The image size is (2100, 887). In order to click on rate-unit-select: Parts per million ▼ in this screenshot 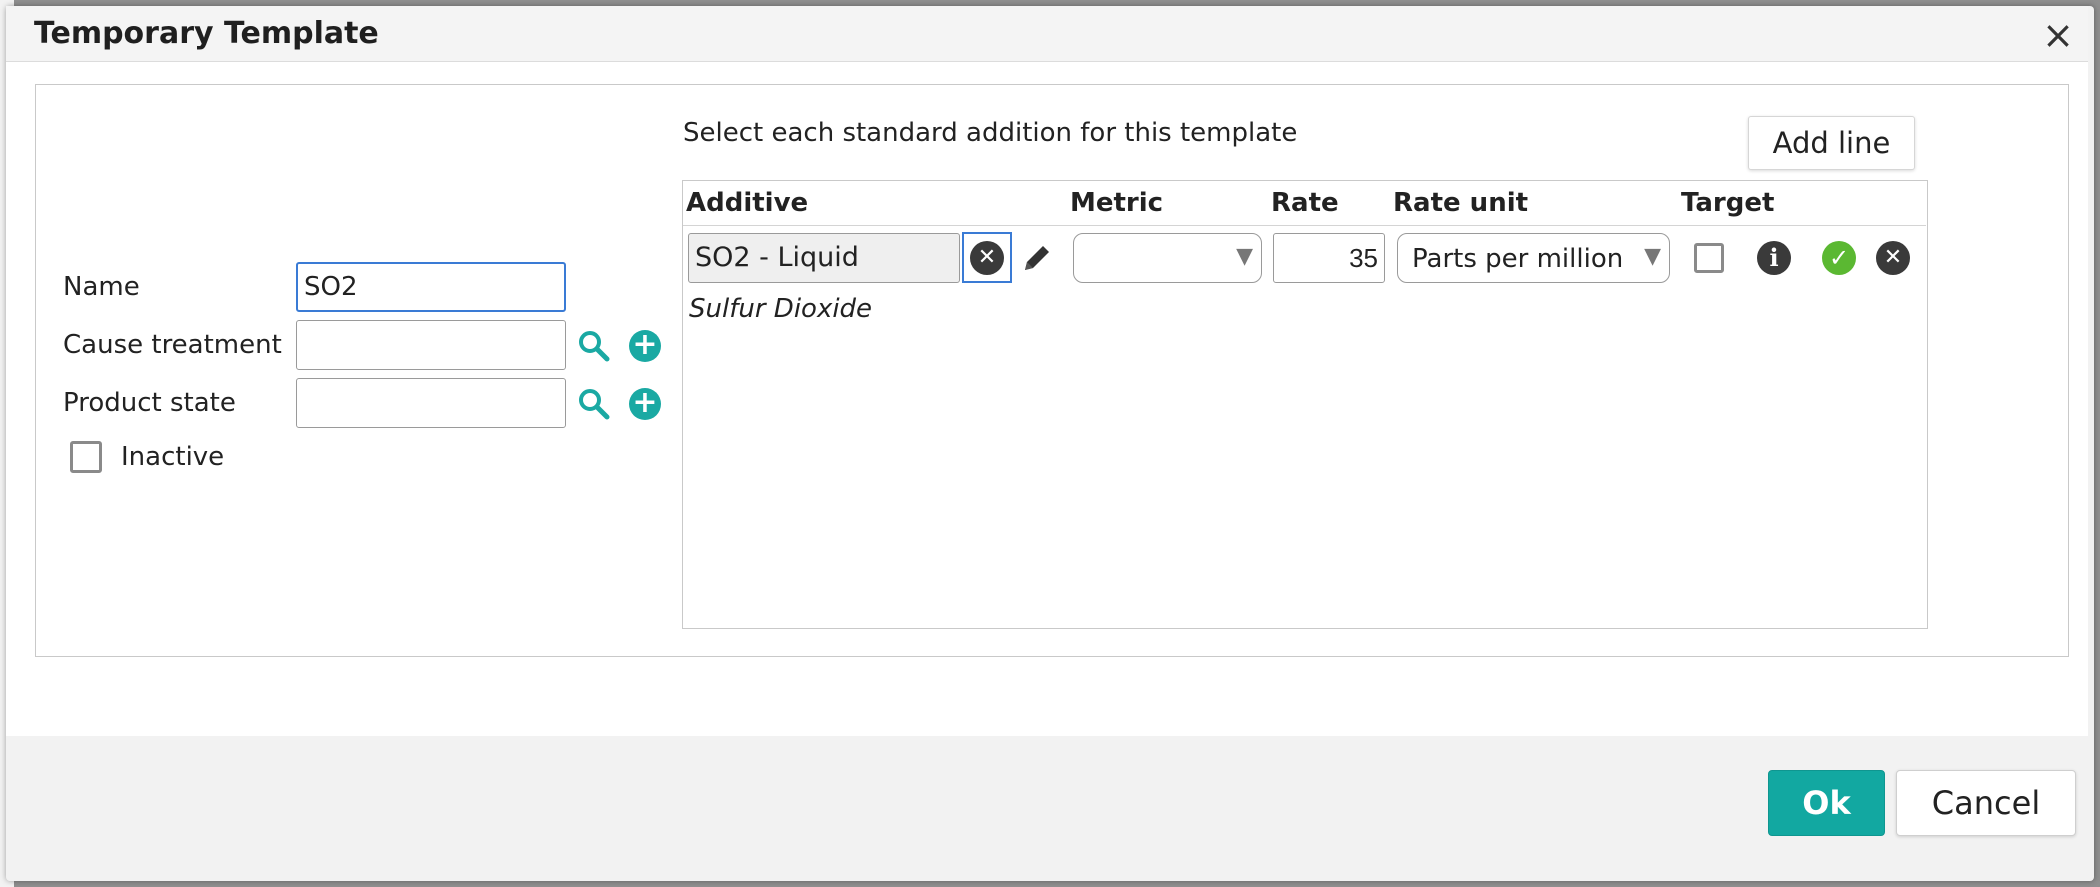, I will do `click(1533, 258)`.